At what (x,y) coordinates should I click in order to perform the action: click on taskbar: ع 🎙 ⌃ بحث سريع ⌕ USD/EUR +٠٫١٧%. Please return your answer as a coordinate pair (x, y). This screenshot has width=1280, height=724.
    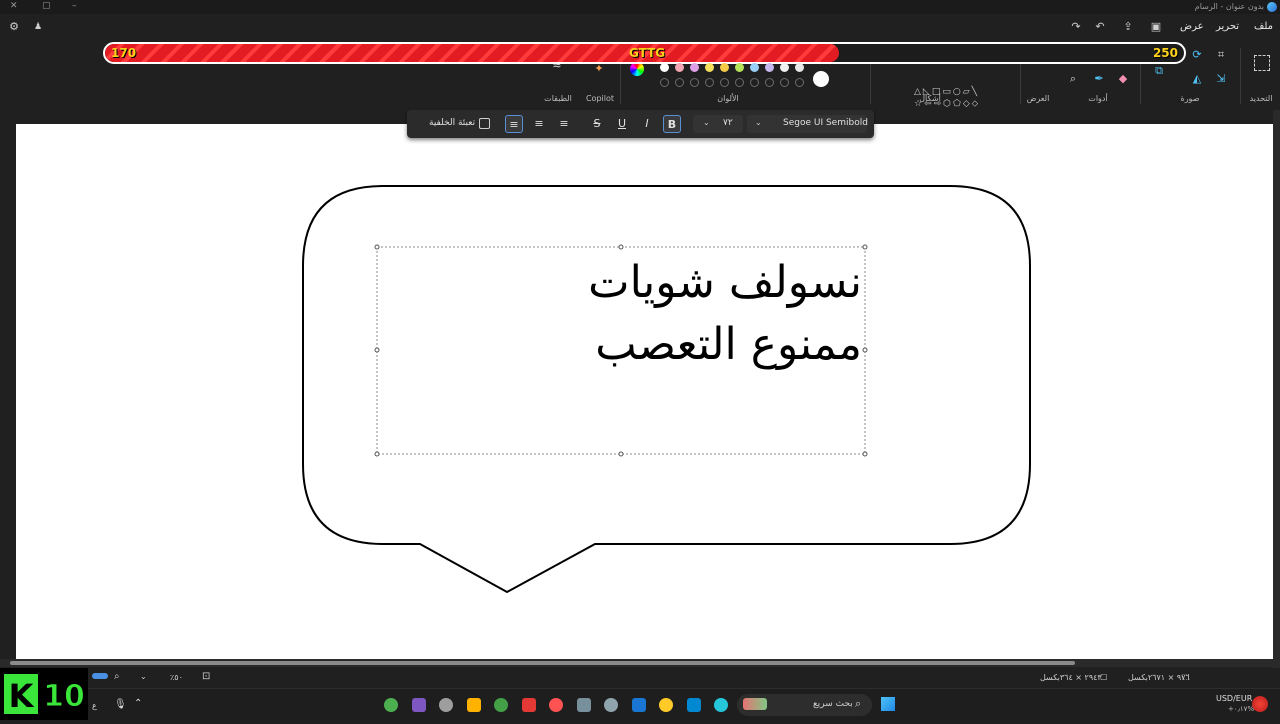
    Looking at the image, I should click on (640, 704).